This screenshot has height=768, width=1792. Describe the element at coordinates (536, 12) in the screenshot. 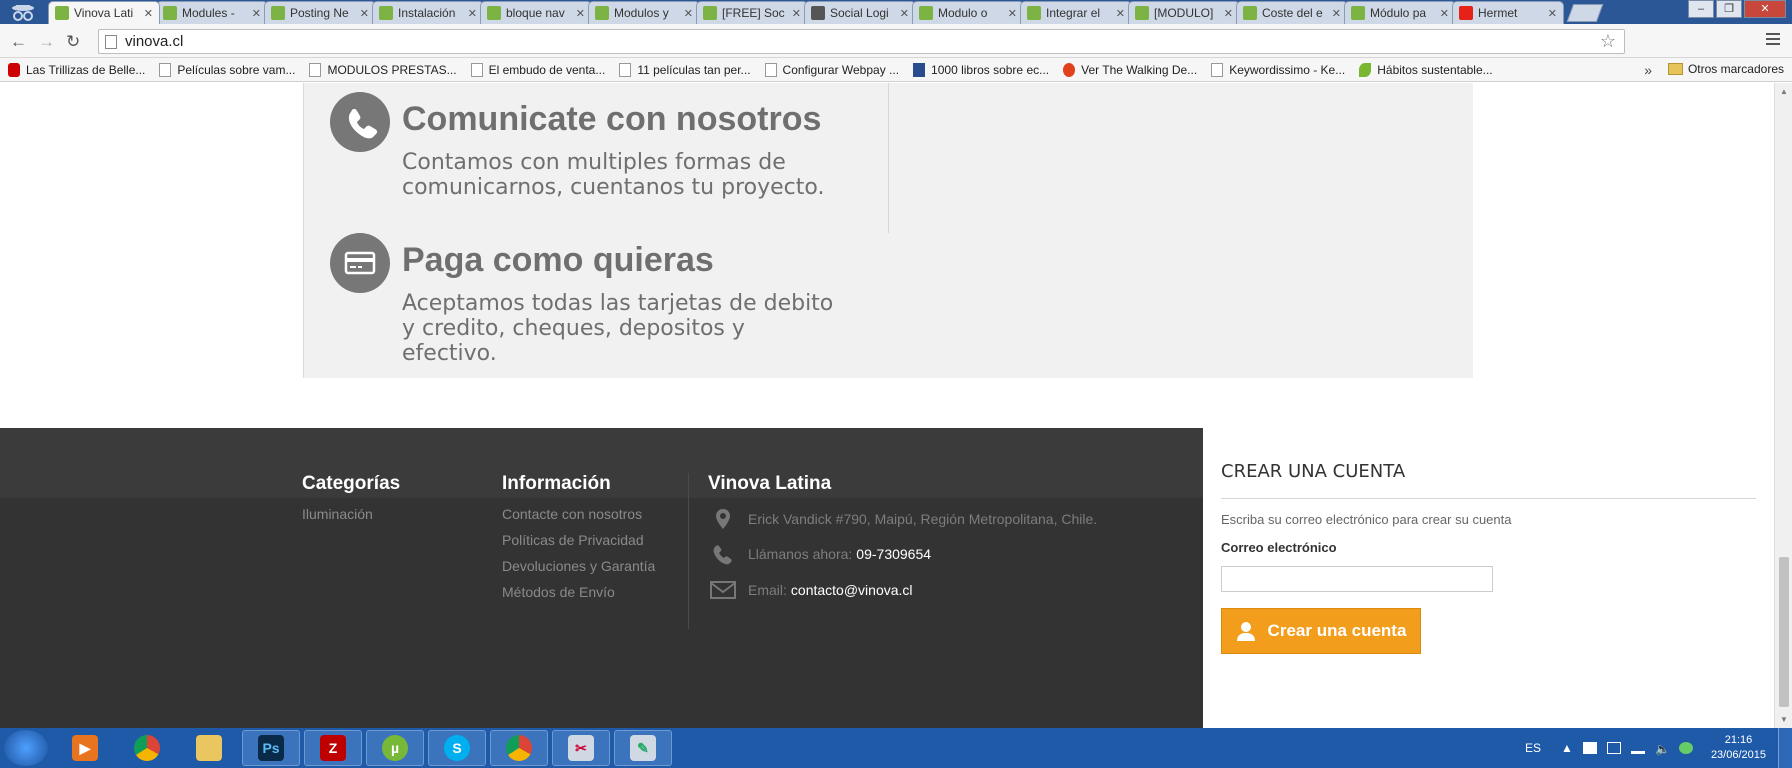

I see `browser-tab: bloque nav ✕` at that location.